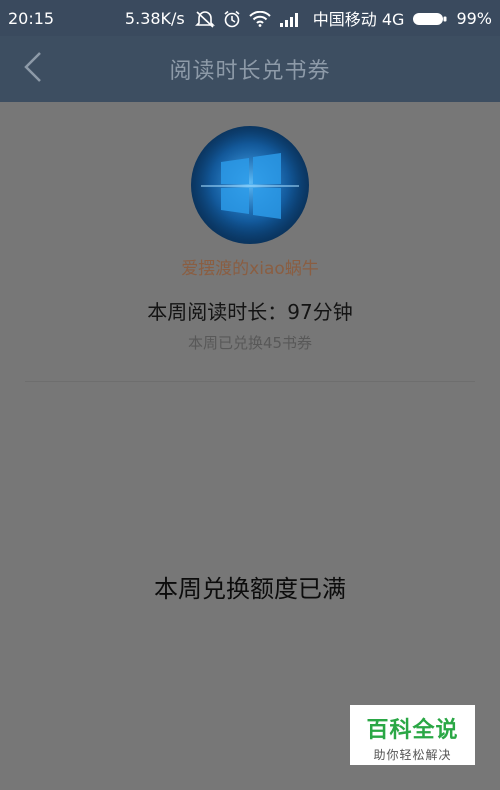  I want to click on back-button, so click(33, 69).